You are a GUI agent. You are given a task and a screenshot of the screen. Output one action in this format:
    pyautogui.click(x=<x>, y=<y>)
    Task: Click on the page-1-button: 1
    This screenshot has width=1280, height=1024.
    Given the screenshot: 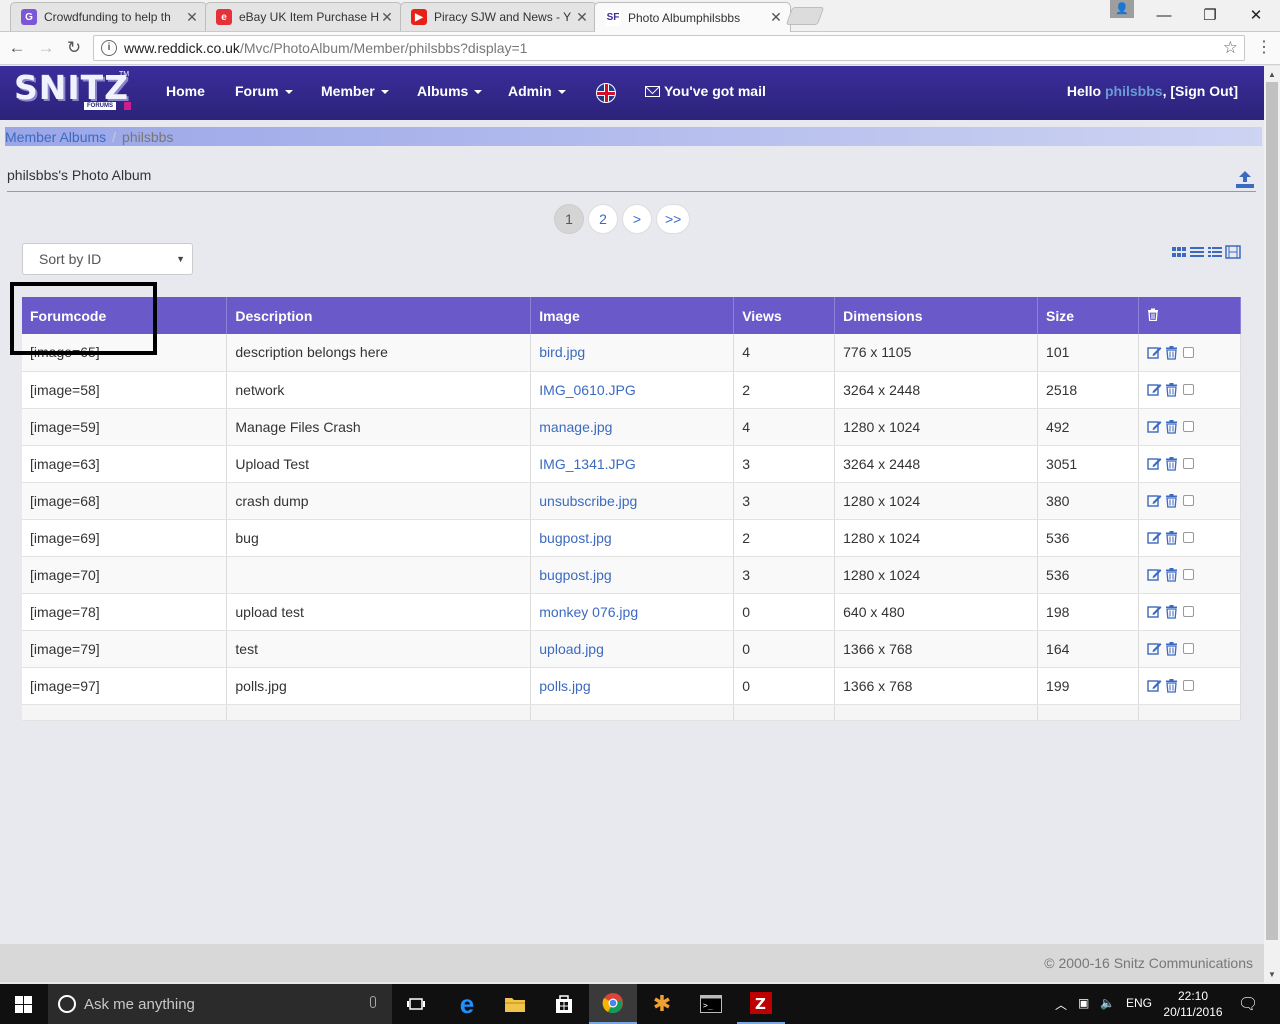 What is the action you would take?
    pyautogui.click(x=569, y=219)
    